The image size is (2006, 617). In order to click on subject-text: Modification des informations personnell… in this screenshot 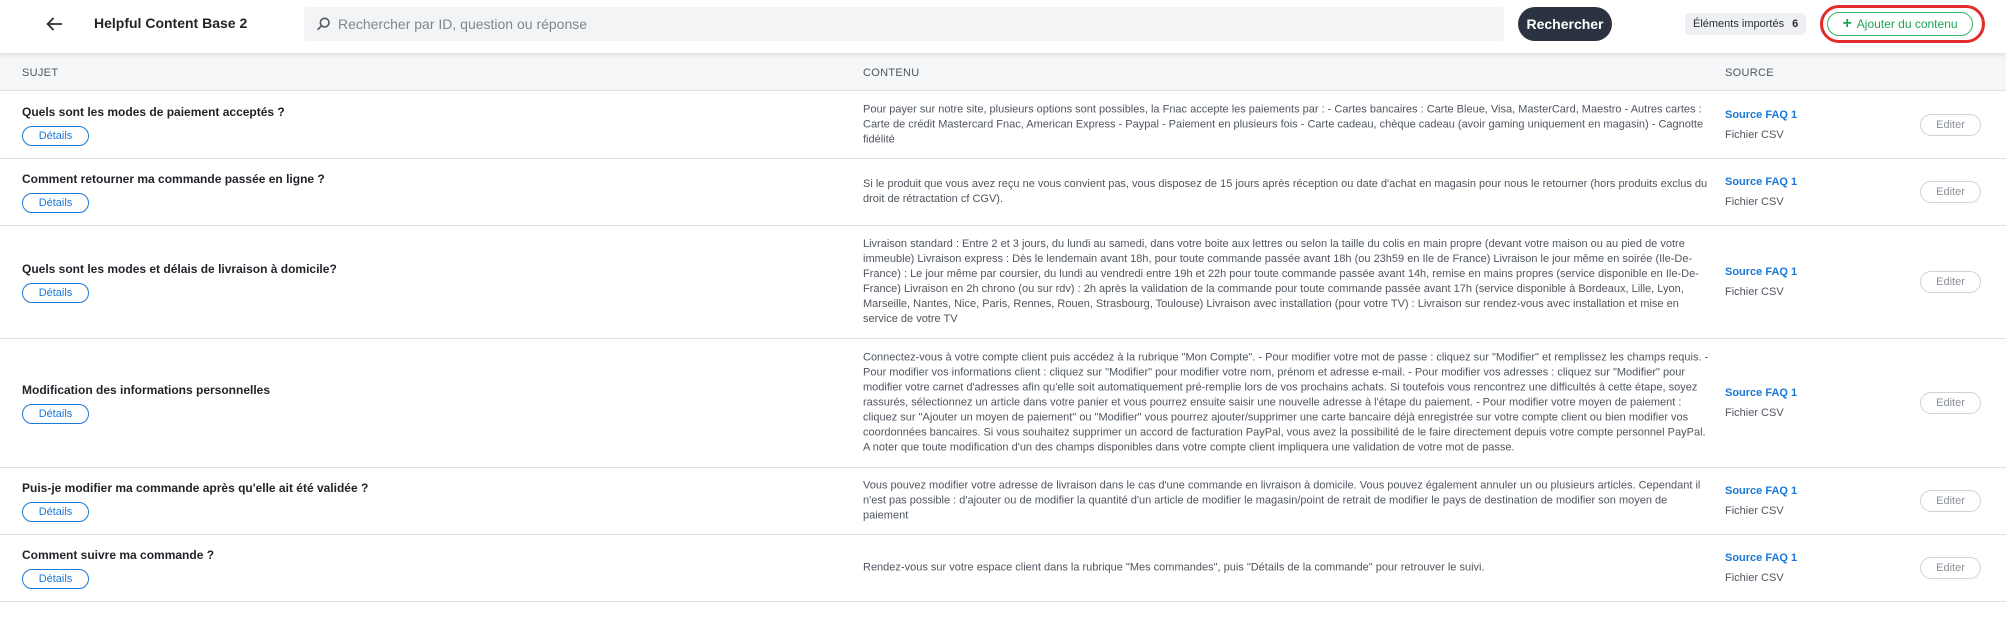, I will do `click(146, 390)`.